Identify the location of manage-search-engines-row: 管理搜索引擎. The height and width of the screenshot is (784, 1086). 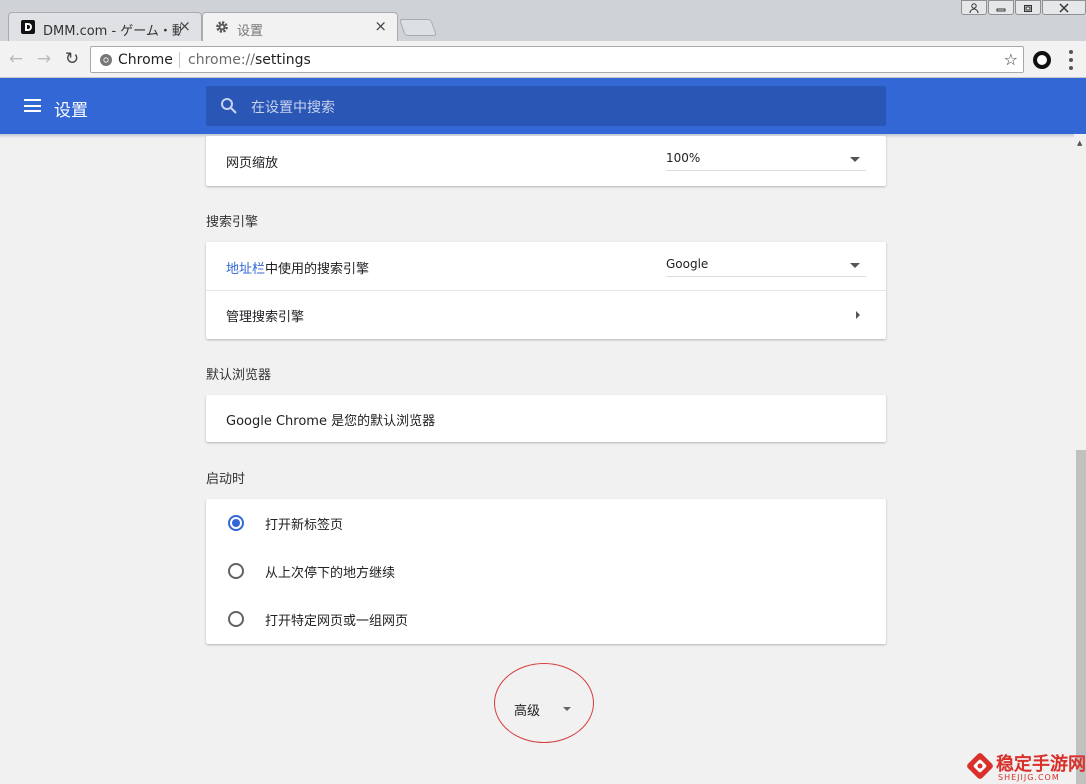
(546, 315).